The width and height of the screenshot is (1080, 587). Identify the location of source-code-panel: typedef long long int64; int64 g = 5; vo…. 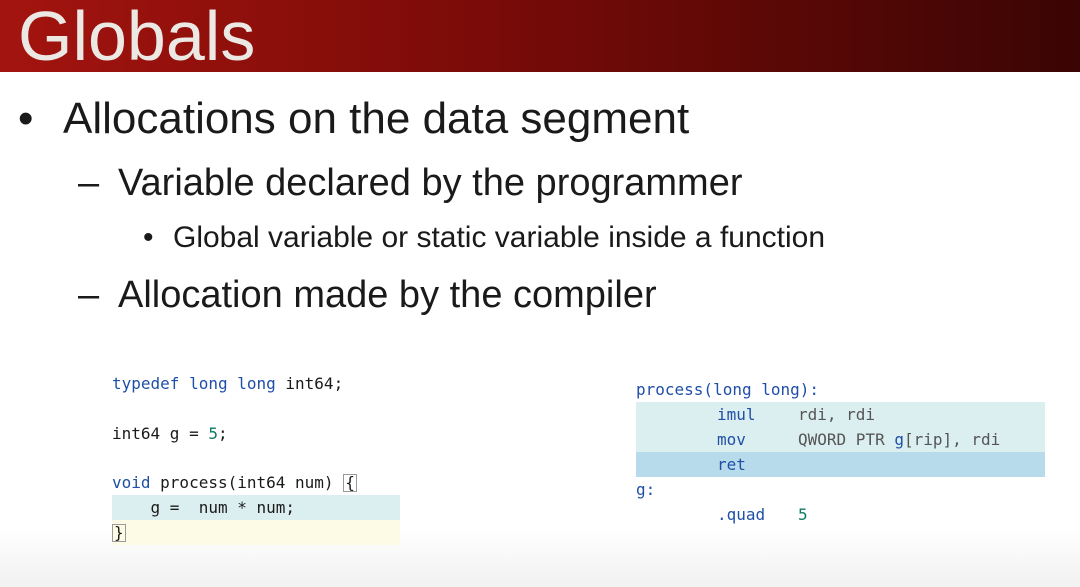
(257, 459).